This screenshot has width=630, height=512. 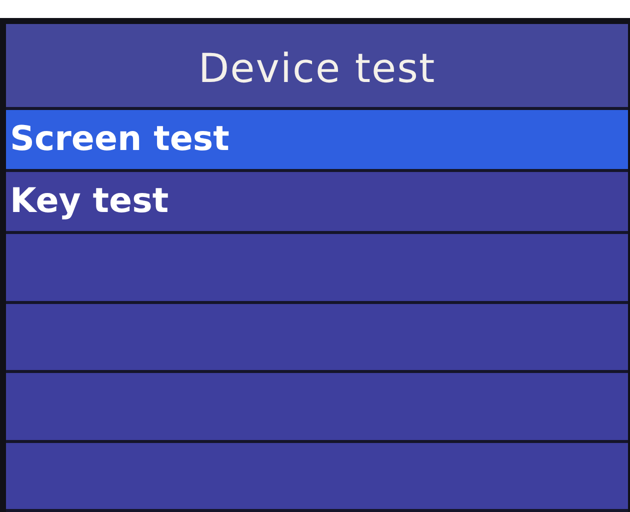 I want to click on menu-item: Screen test, so click(x=317, y=141).